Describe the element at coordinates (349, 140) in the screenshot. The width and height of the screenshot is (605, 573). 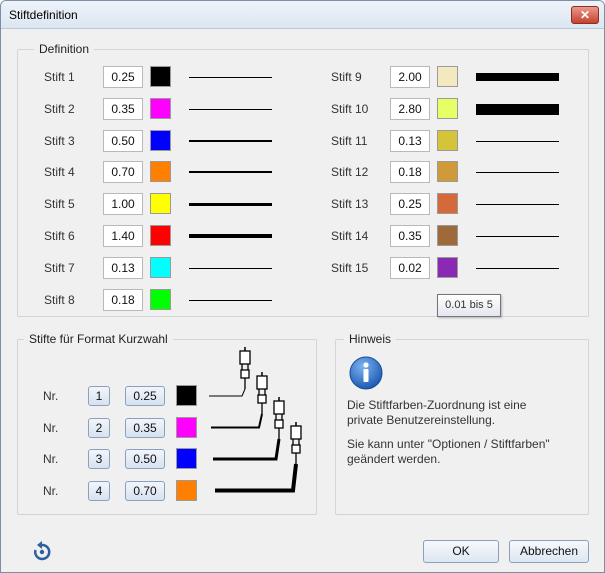
I see `pen-label: Stift 11` at that location.